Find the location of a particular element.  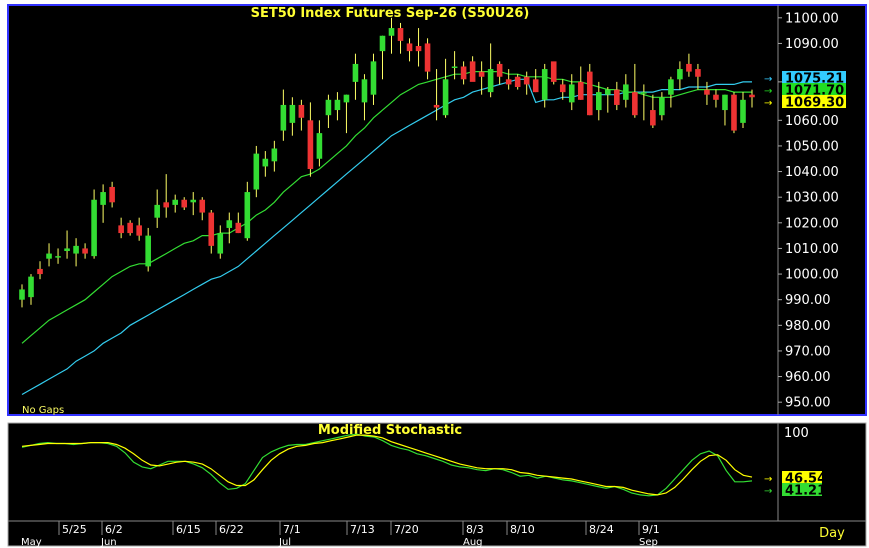

y-tick-label: 1100.00 is located at coordinates (812, 18).